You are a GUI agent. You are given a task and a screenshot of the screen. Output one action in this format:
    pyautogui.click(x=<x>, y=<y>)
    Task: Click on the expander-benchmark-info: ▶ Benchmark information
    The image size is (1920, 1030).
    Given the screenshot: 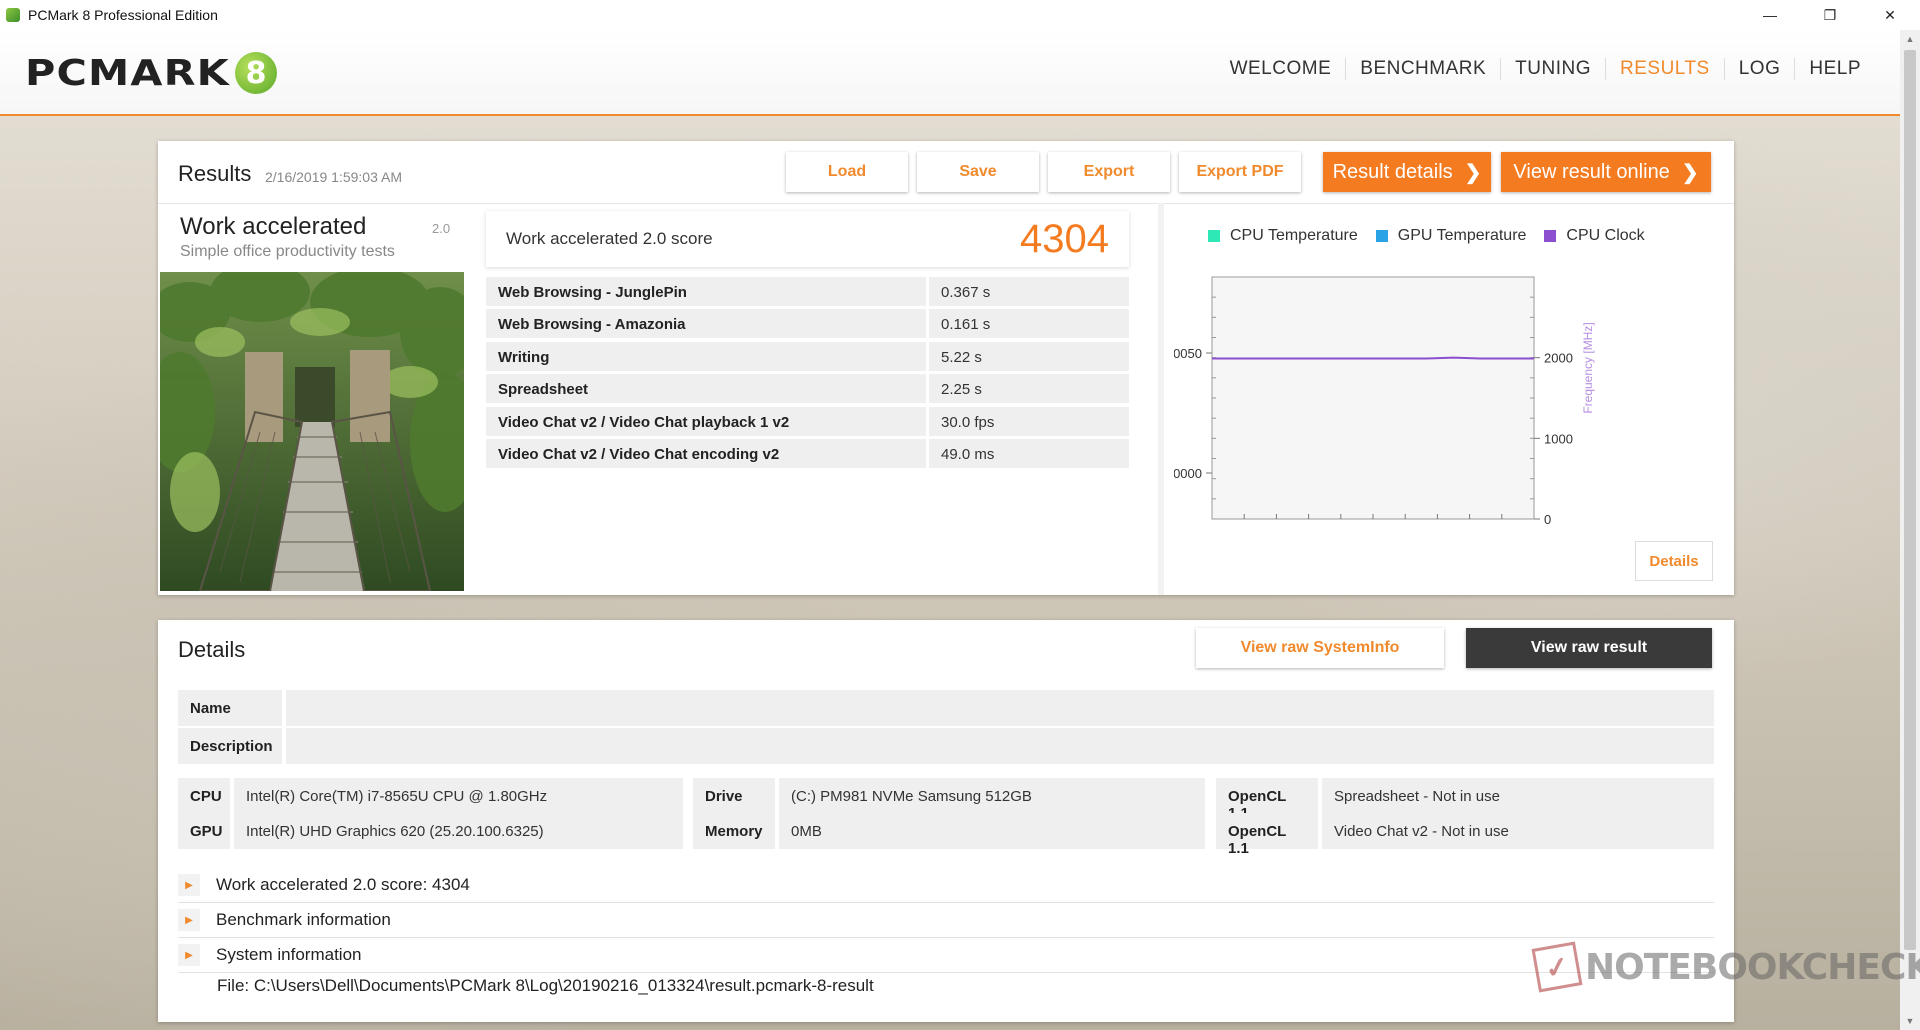 What is the action you would take?
    pyautogui.click(x=946, y=920)
    